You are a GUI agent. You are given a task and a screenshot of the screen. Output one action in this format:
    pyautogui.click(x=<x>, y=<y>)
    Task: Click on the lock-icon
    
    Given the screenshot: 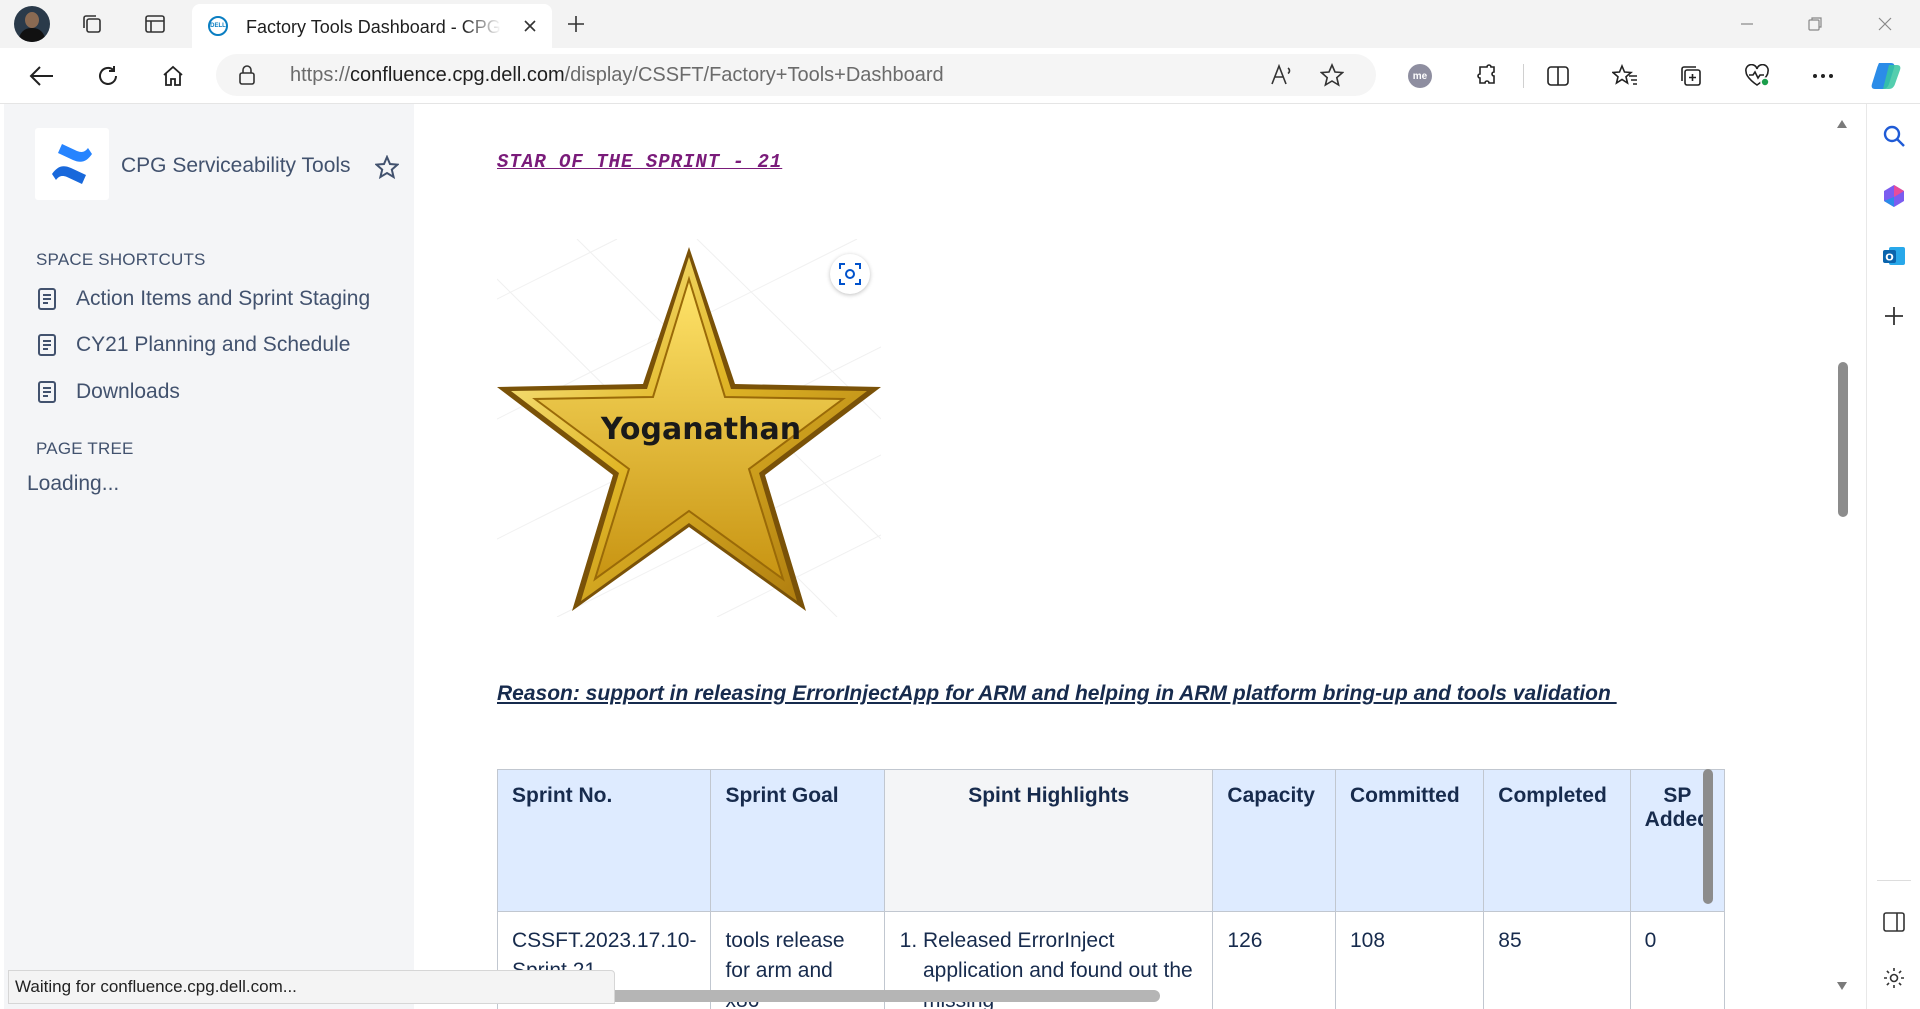 What is the action you would take?
    pyautogui.click(x=247, y=77)
    